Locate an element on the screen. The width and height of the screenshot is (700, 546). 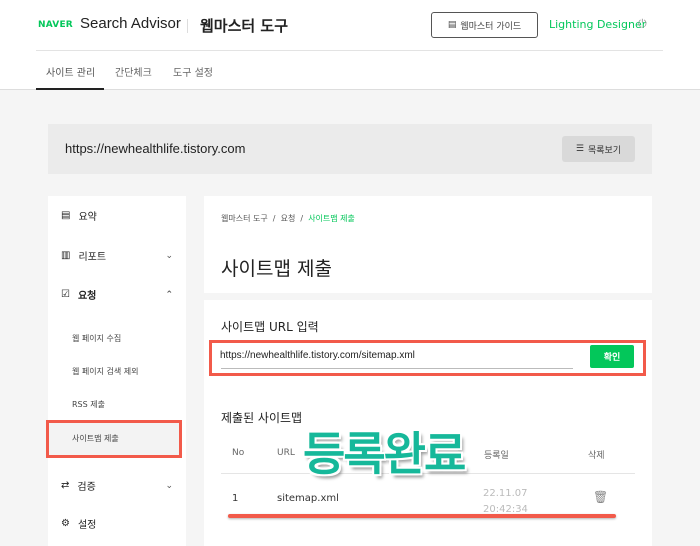
tool-name: 웹마스터 도구 is located at coordinates (244, 26).